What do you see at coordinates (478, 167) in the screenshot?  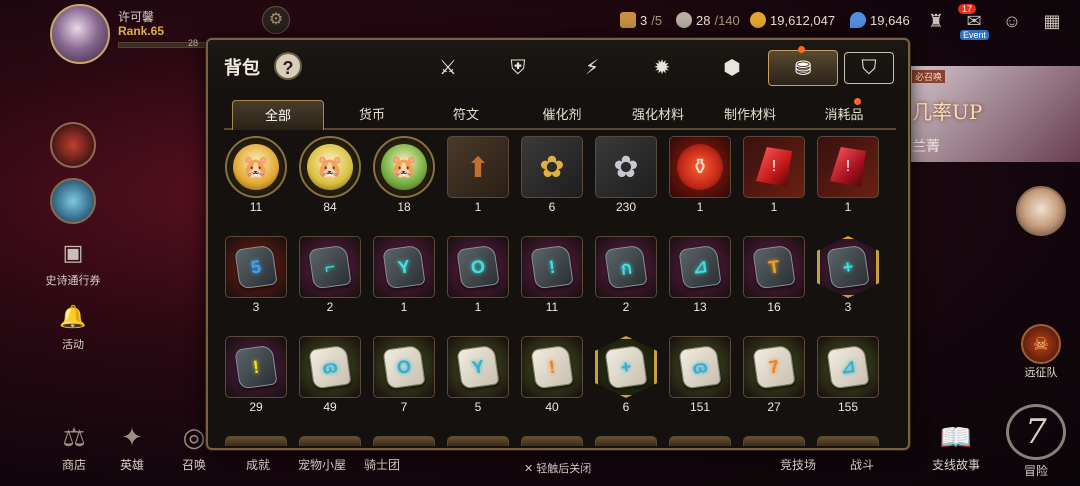 I see `item-slot: ⬆` at bounding box center [478, 167].